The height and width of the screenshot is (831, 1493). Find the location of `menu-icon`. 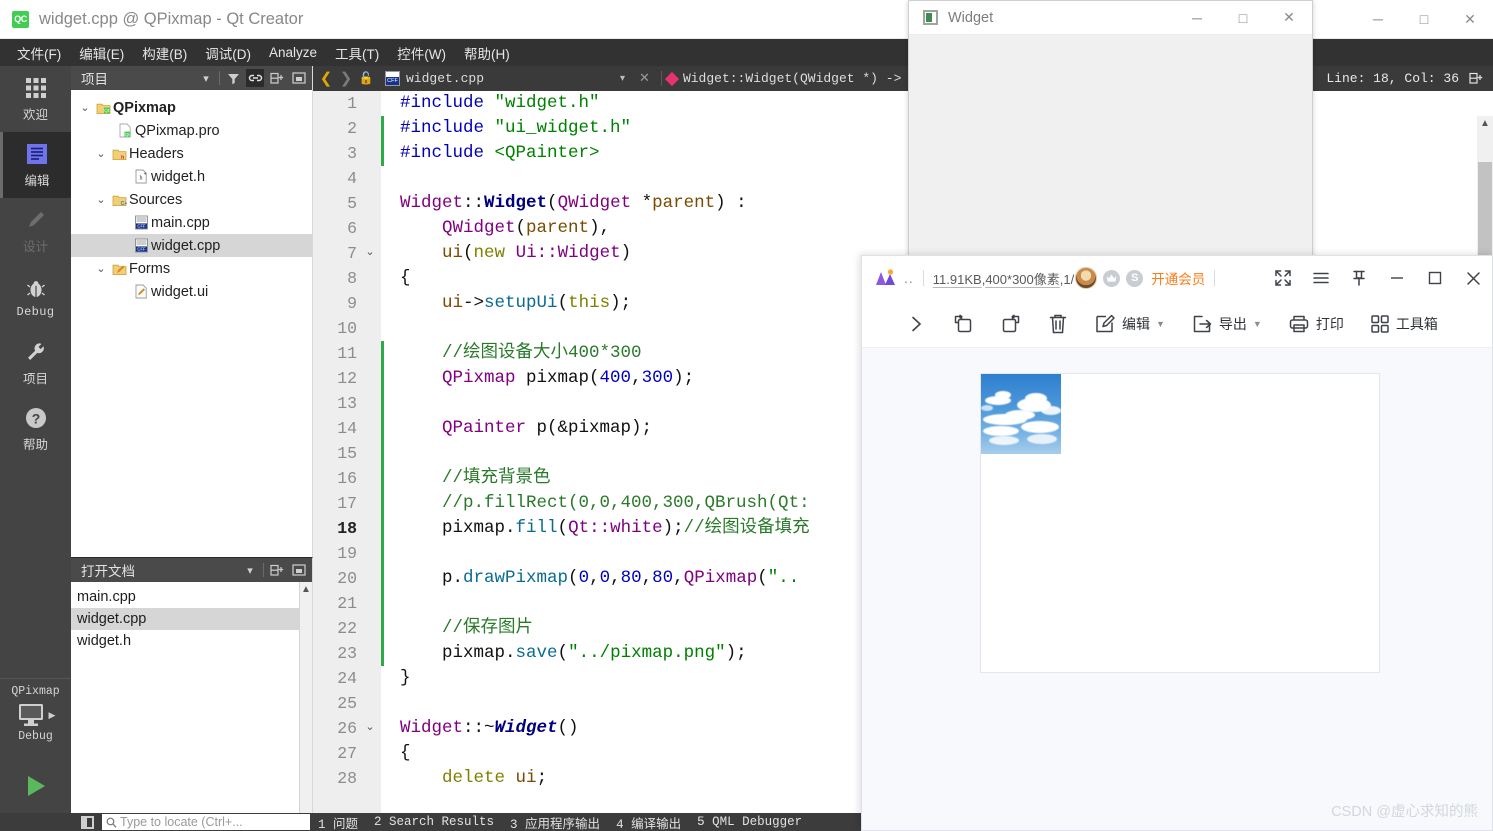

menu-icon is located at coordinates (1321, 278).